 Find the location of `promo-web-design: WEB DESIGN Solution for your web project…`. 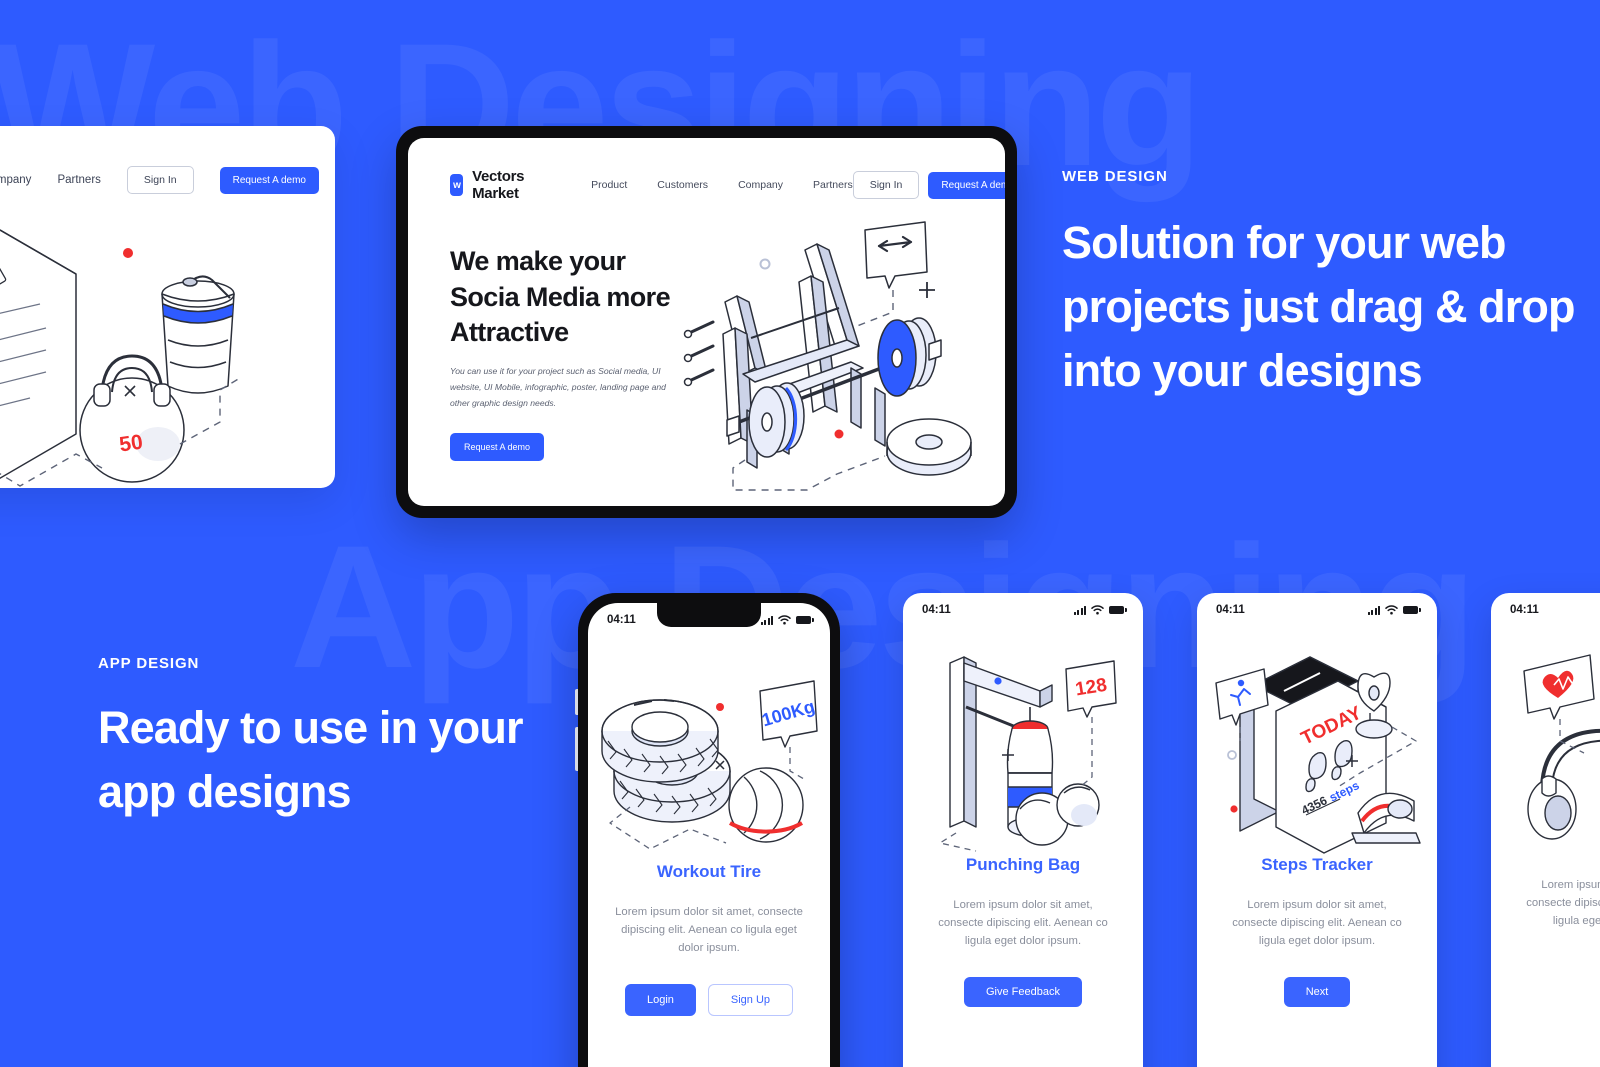

promo-web-design: WEB DESIGN Solution for your web project… is located at coordinates (1322, 285).